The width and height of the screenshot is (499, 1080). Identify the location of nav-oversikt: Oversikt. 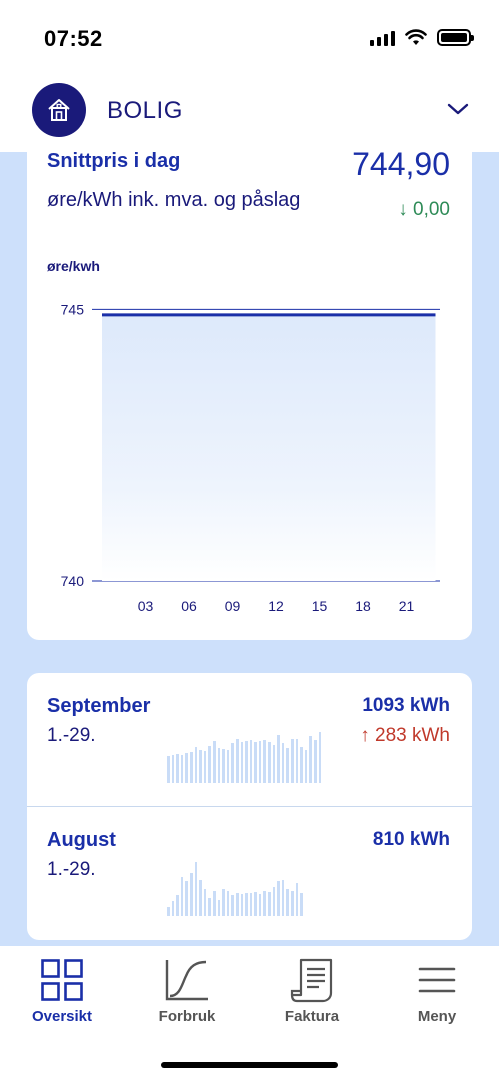
(62, 990).